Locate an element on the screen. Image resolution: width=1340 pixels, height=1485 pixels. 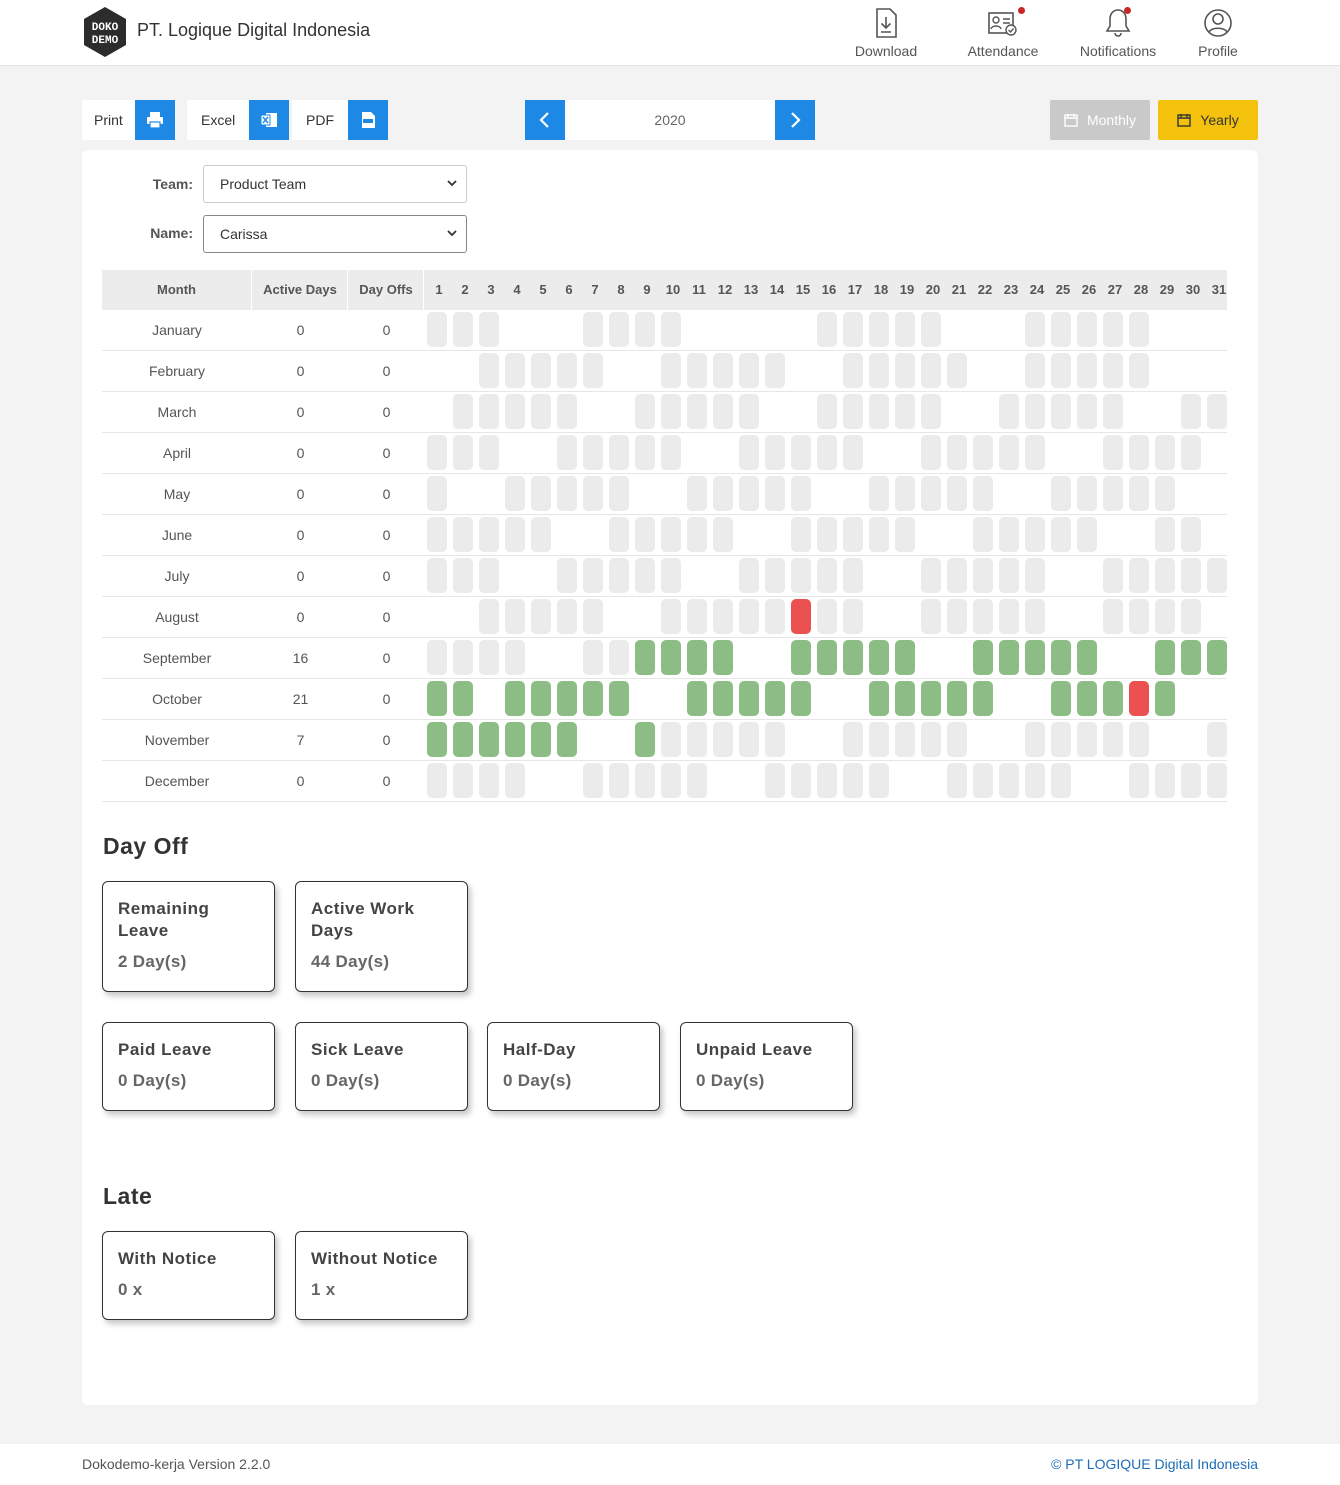
copyright-link: © PT LOGIQUE Digital Indonesia is located at coordinates (1154, 1464).